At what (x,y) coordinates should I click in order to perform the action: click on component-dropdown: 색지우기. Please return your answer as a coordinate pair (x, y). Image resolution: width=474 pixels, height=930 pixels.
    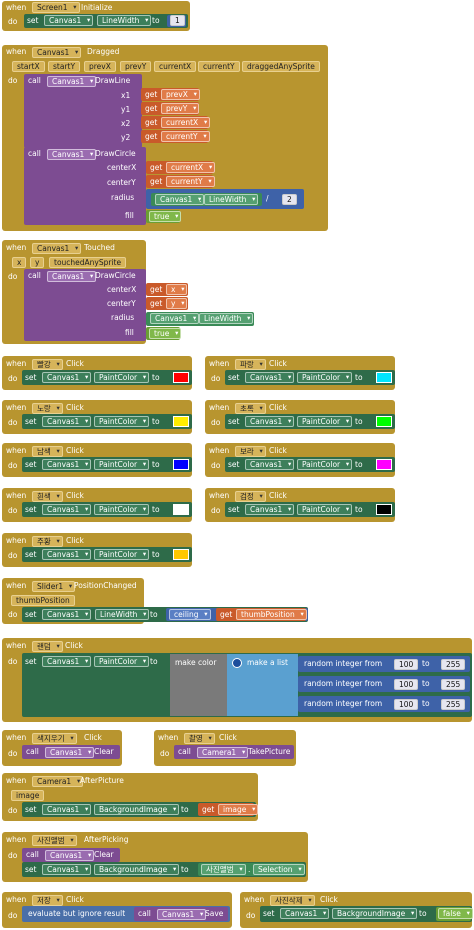
    Looking at the image, I should click on (54, 738).